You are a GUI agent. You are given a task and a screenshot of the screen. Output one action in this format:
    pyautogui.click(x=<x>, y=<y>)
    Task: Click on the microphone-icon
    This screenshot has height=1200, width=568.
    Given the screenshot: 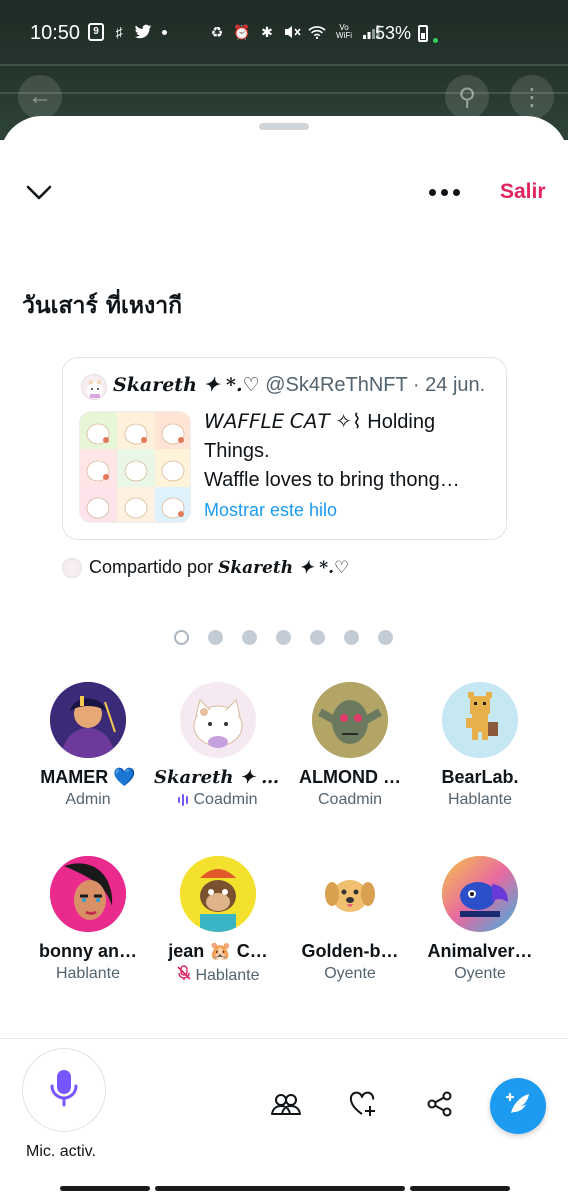 What is the action you would take?
    pyautogui.click(x=64, y=1090)
    